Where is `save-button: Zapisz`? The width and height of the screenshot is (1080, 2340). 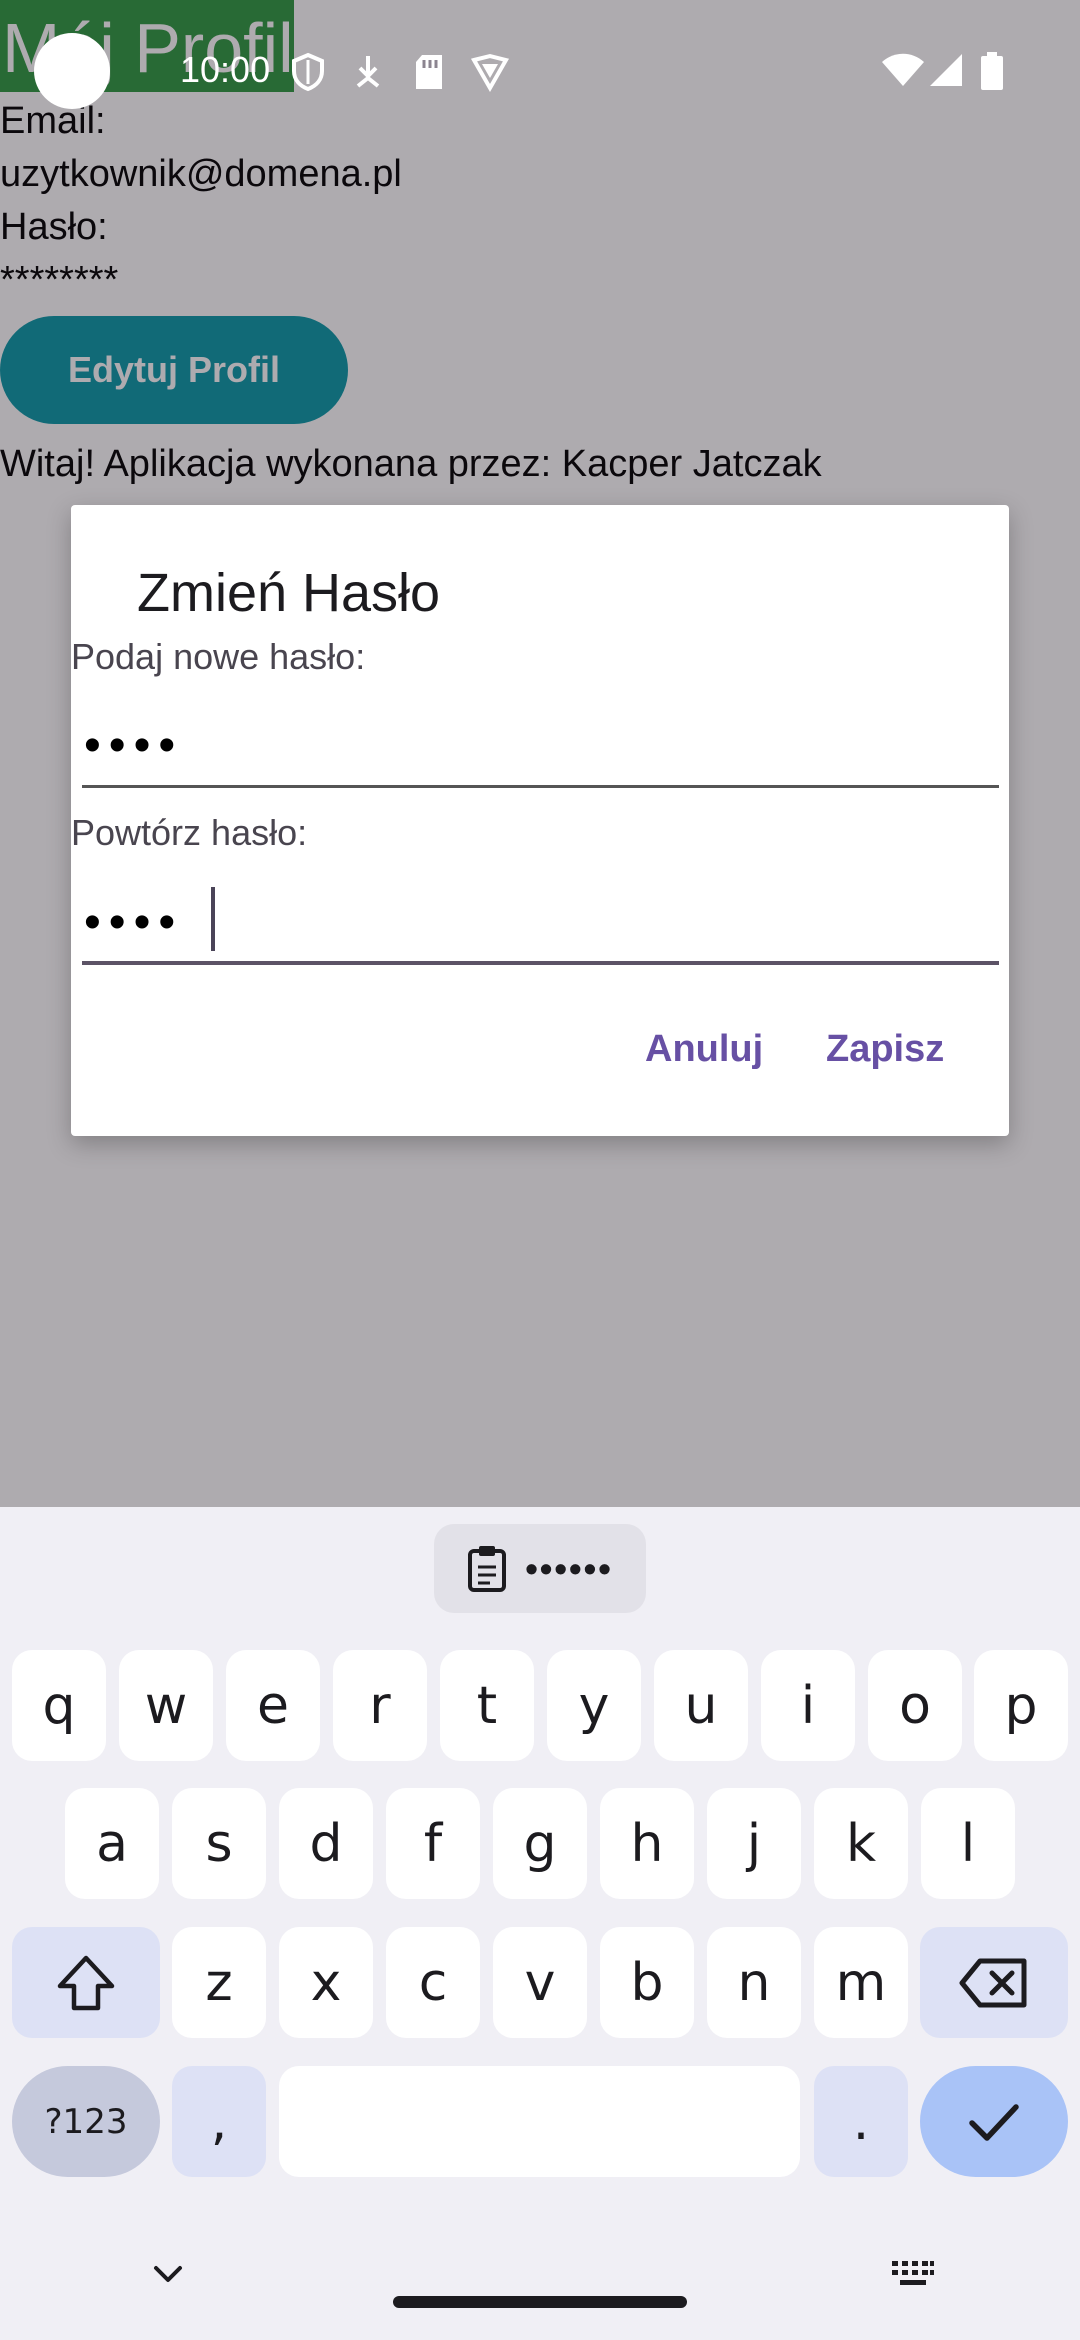 save-button: Zapisz is located at coordinates (885, 1049).